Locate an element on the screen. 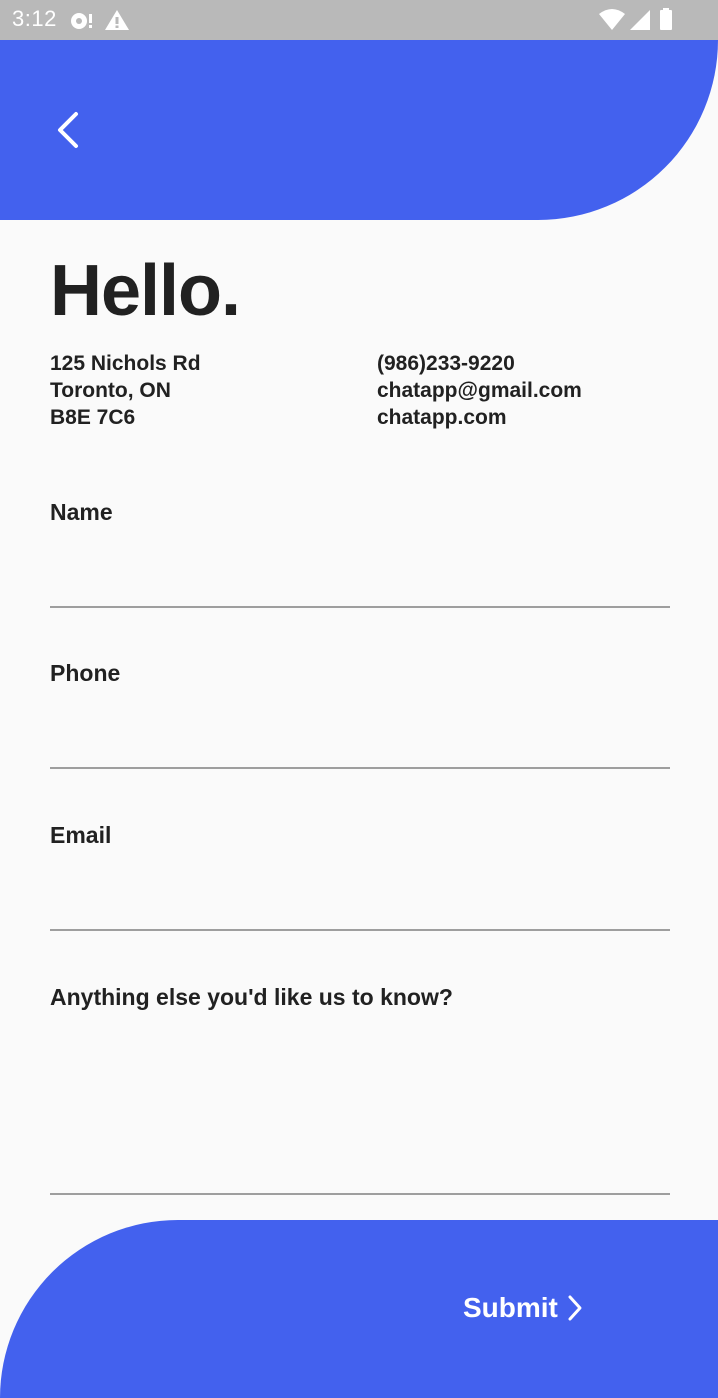 This screenshot has width=718, height=1398. message-label: Anything else you'd like us to know? is located at coordinates (251, 997).